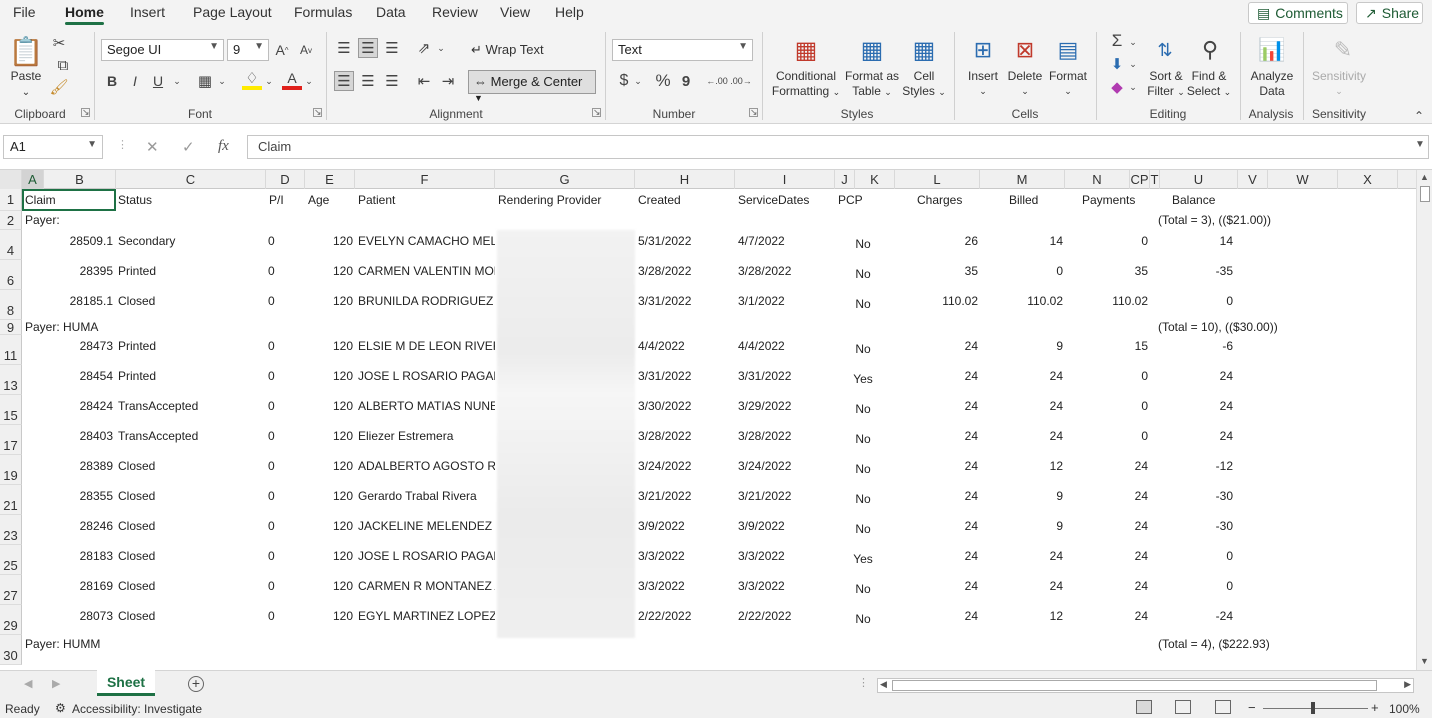 The height and width of the screenshot is (718, 1432). I want to click on cell-claim: 28183, so click(69, 556).